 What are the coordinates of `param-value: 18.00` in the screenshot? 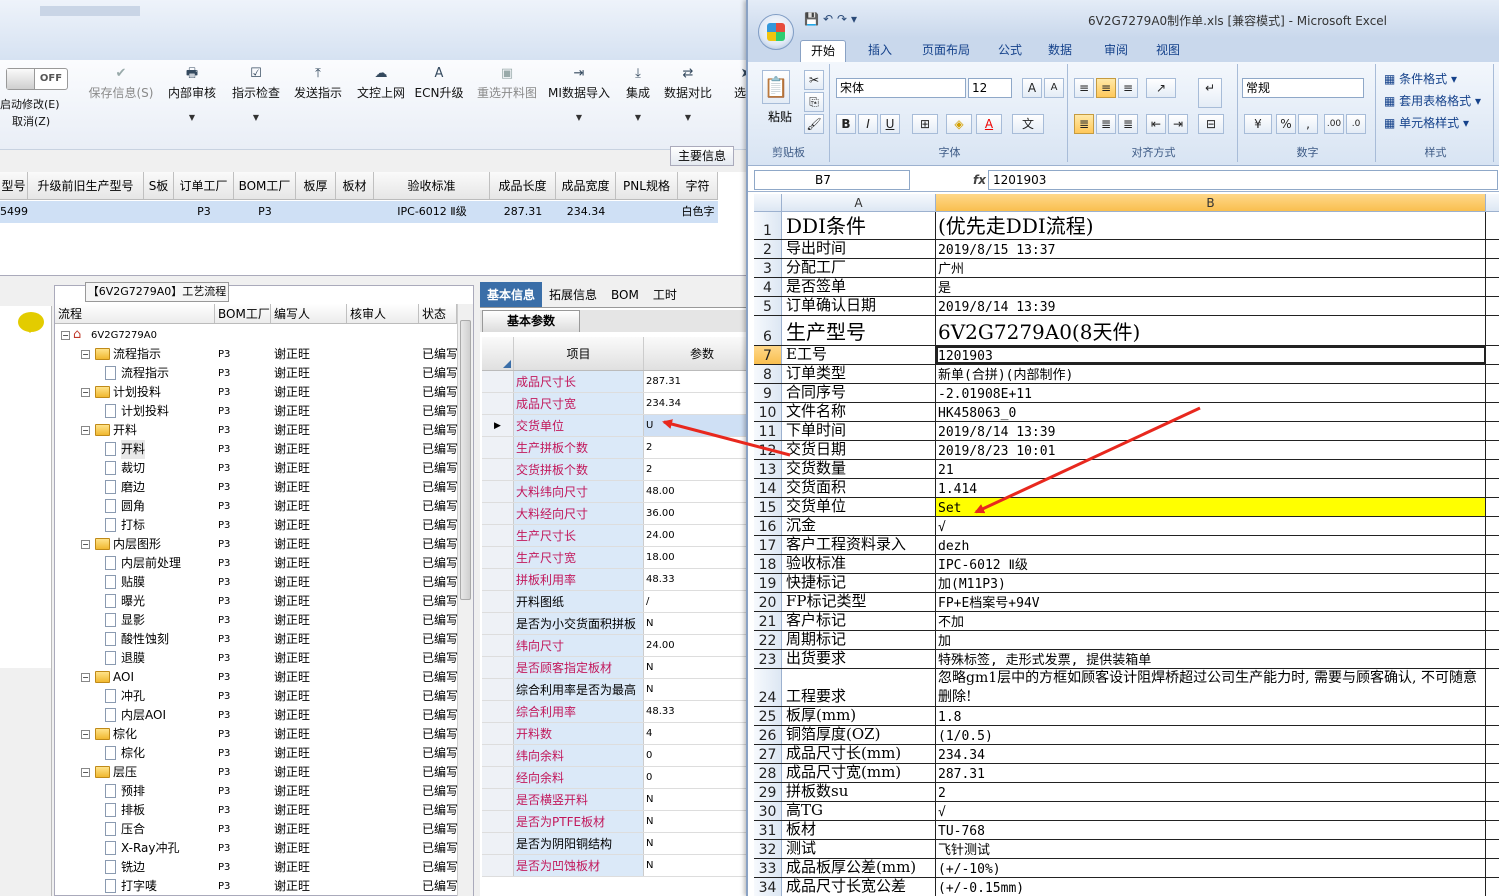 It's located at (702, 557).